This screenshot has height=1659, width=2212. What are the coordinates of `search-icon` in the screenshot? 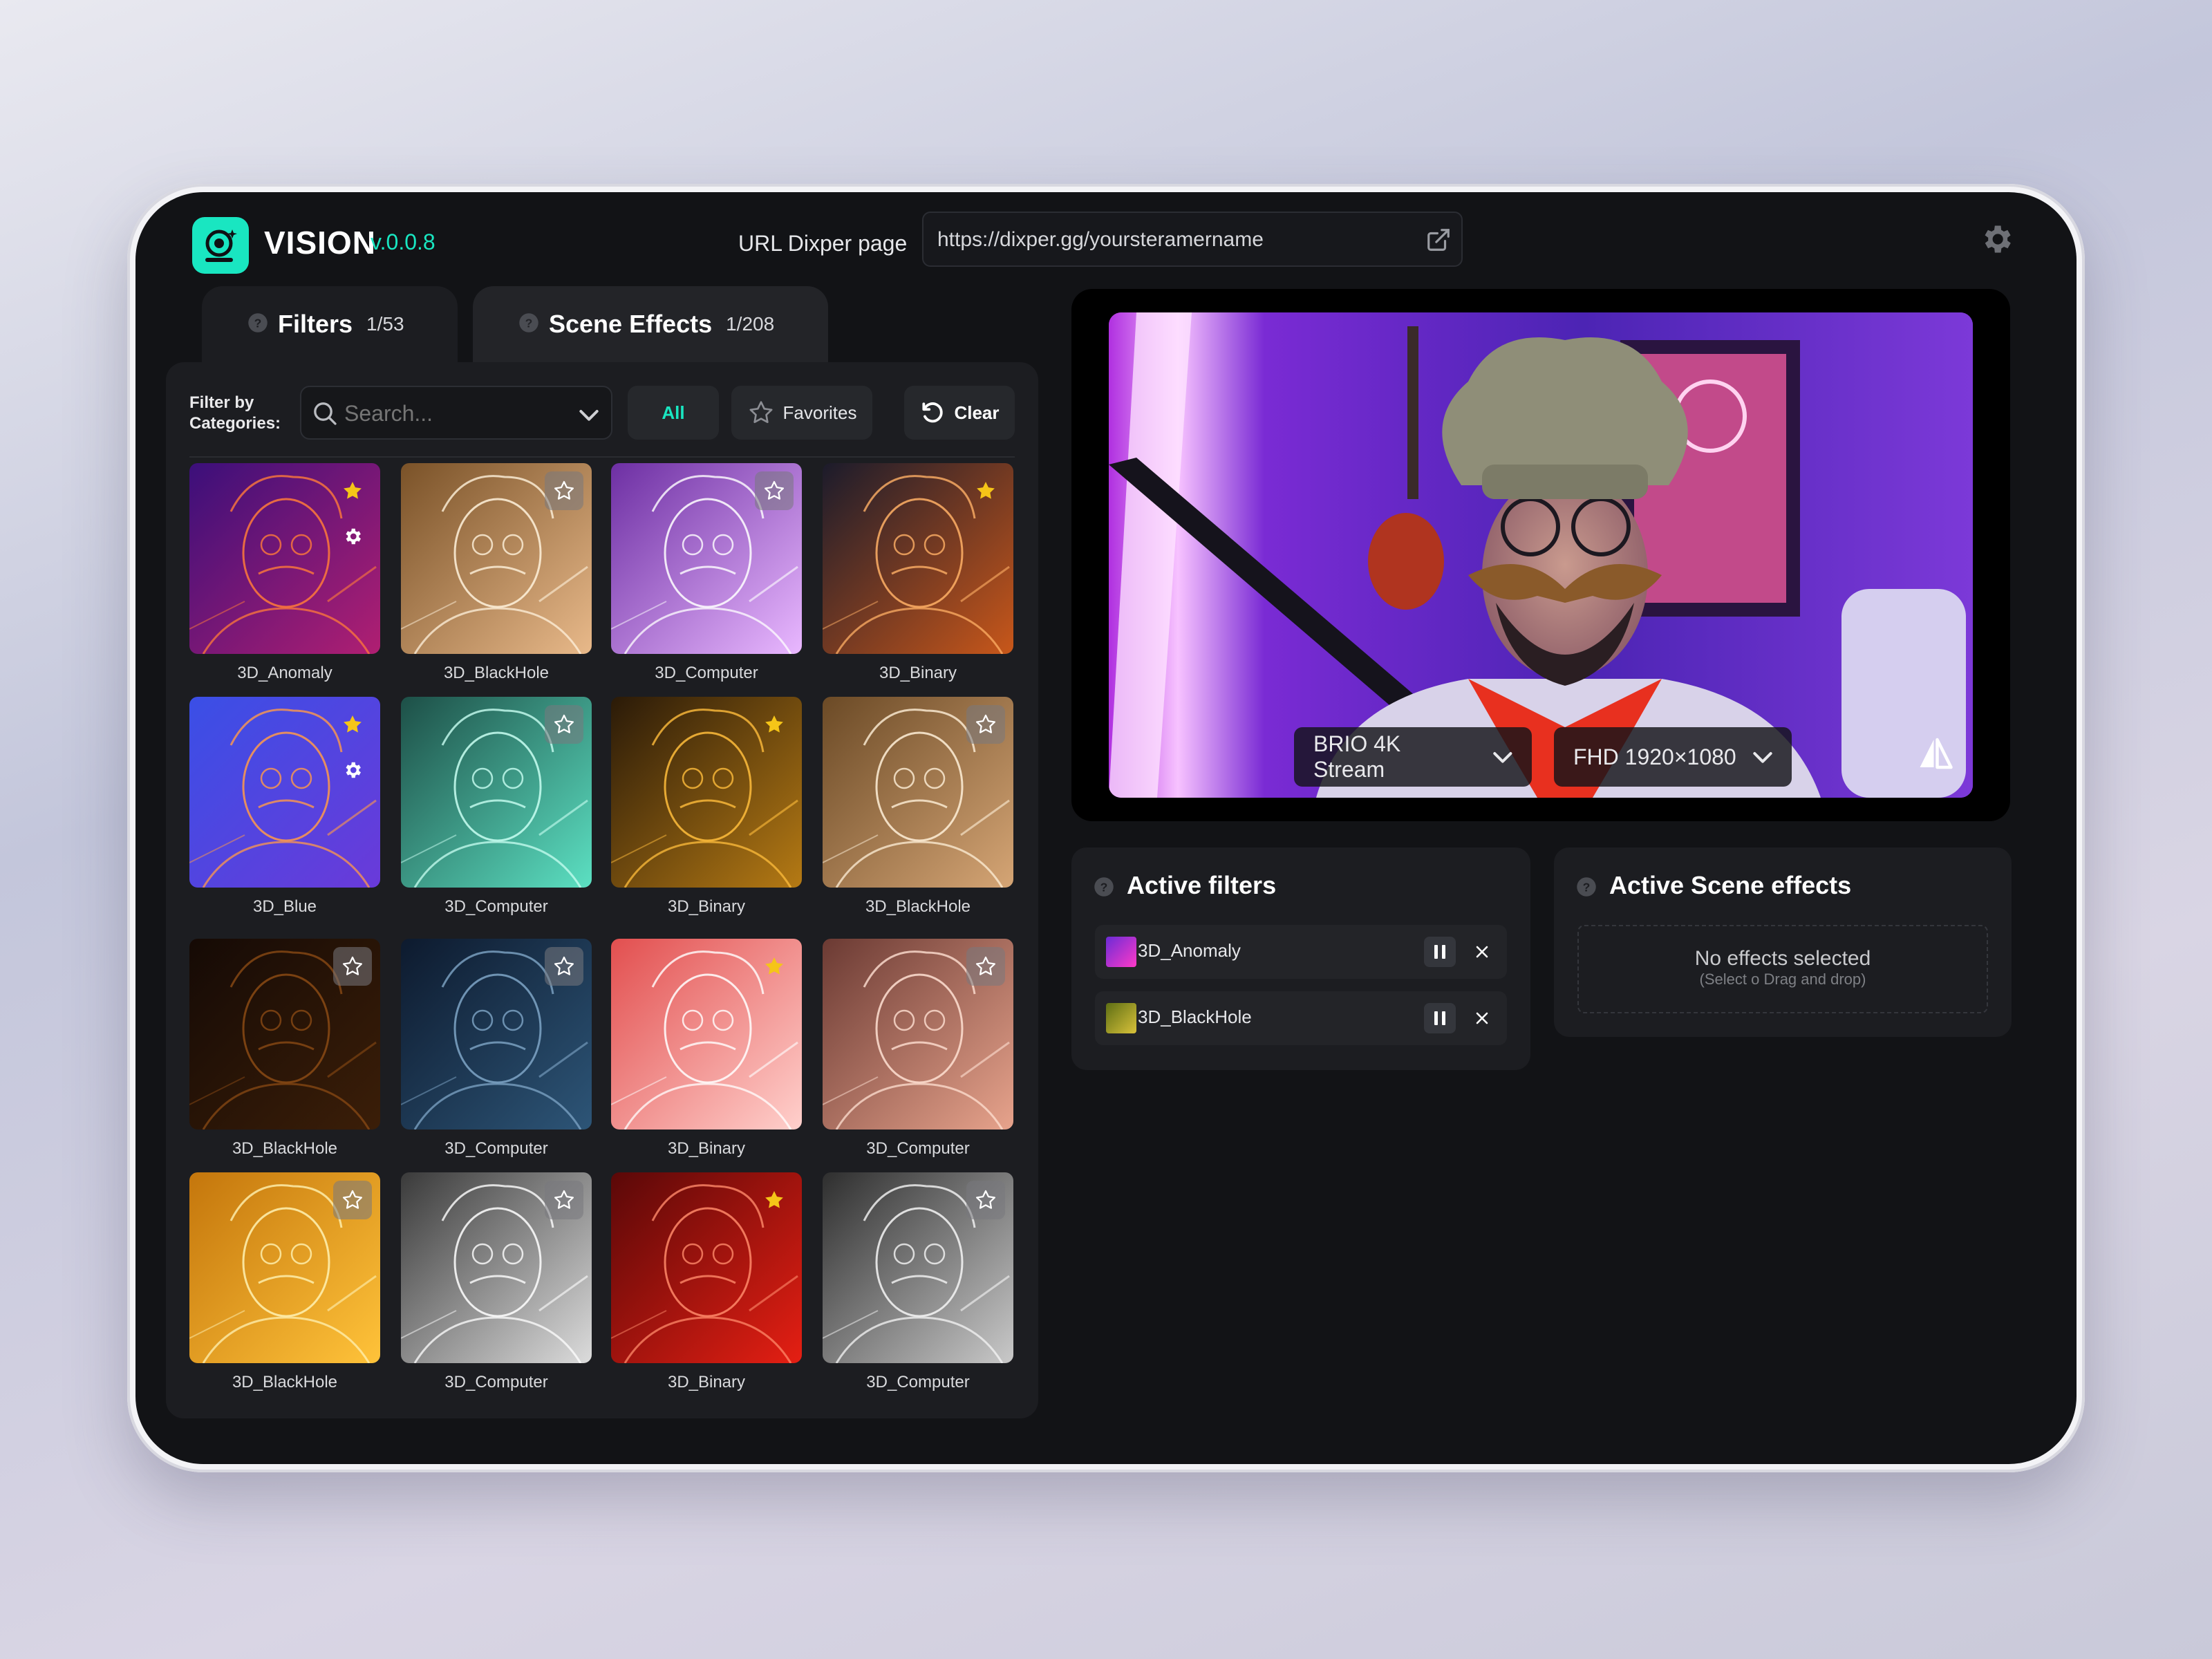 It's located at (325, 413).